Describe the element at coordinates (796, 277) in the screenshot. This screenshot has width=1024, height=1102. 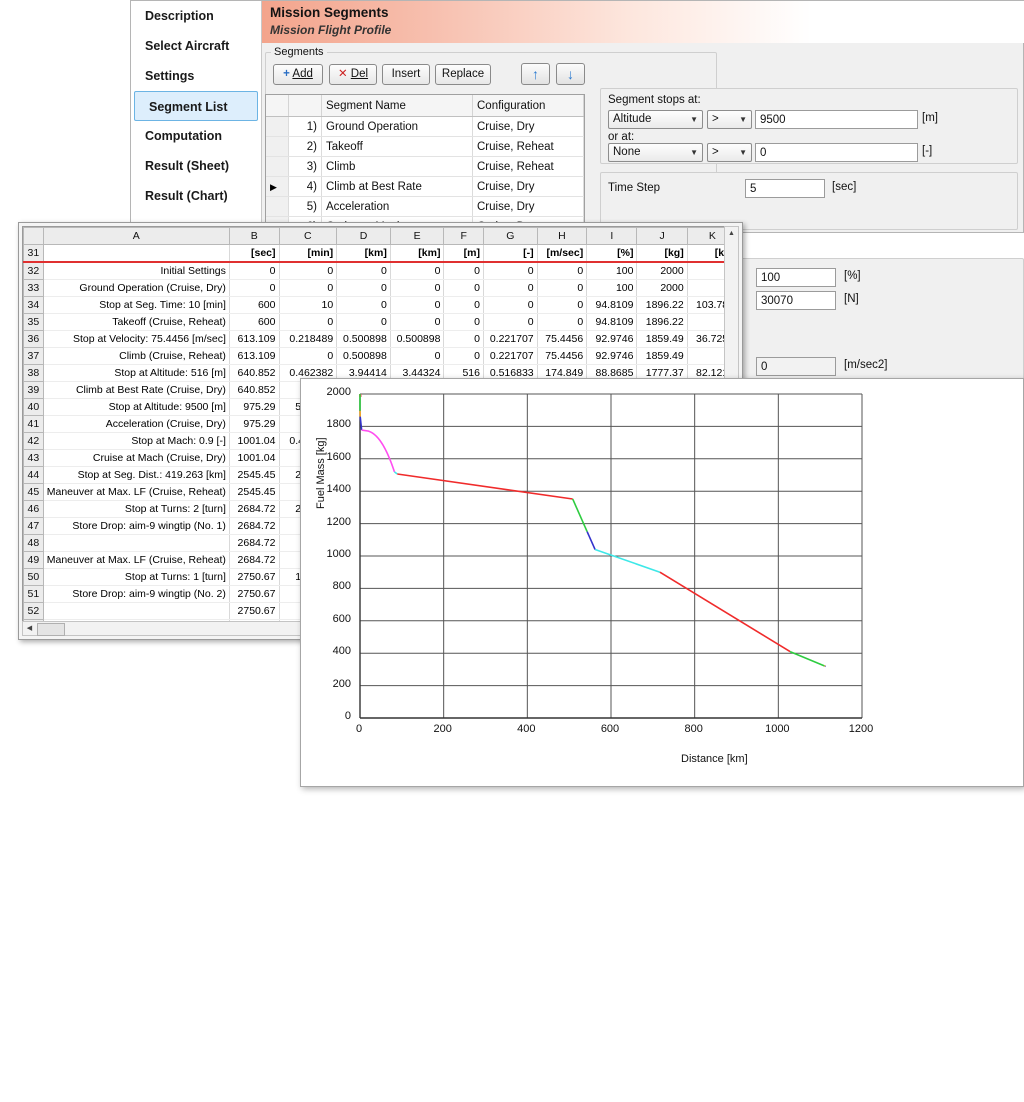
I see `throttle-percent-input` at that location.